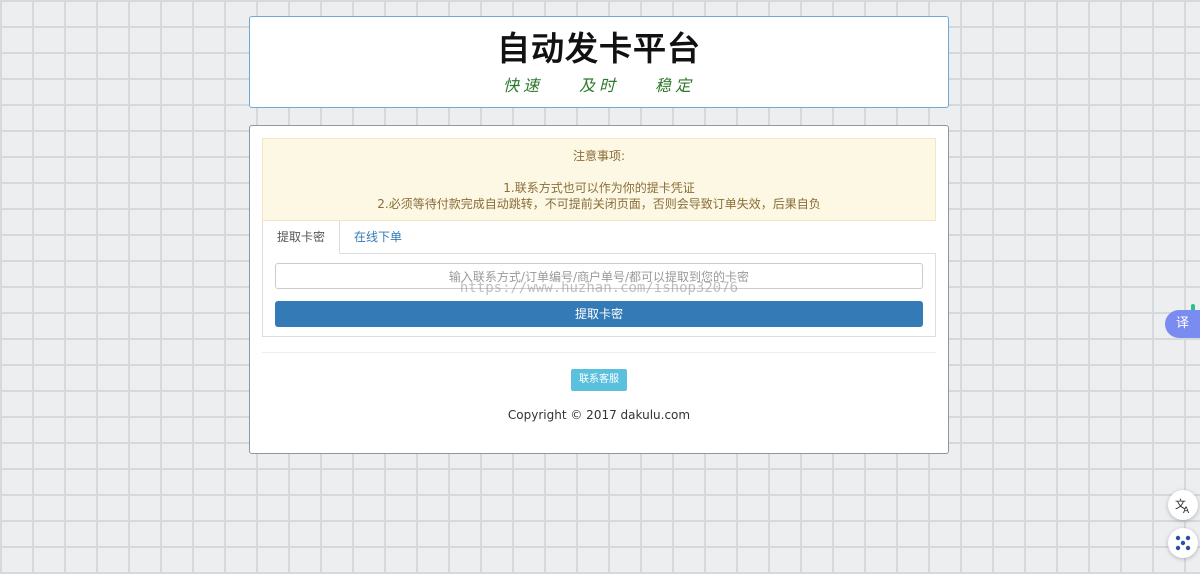 This screenshot has height=574, width=1200. I want to click on copyright-text: Copyright © 2017 dakulu.com, so click(599, 415).